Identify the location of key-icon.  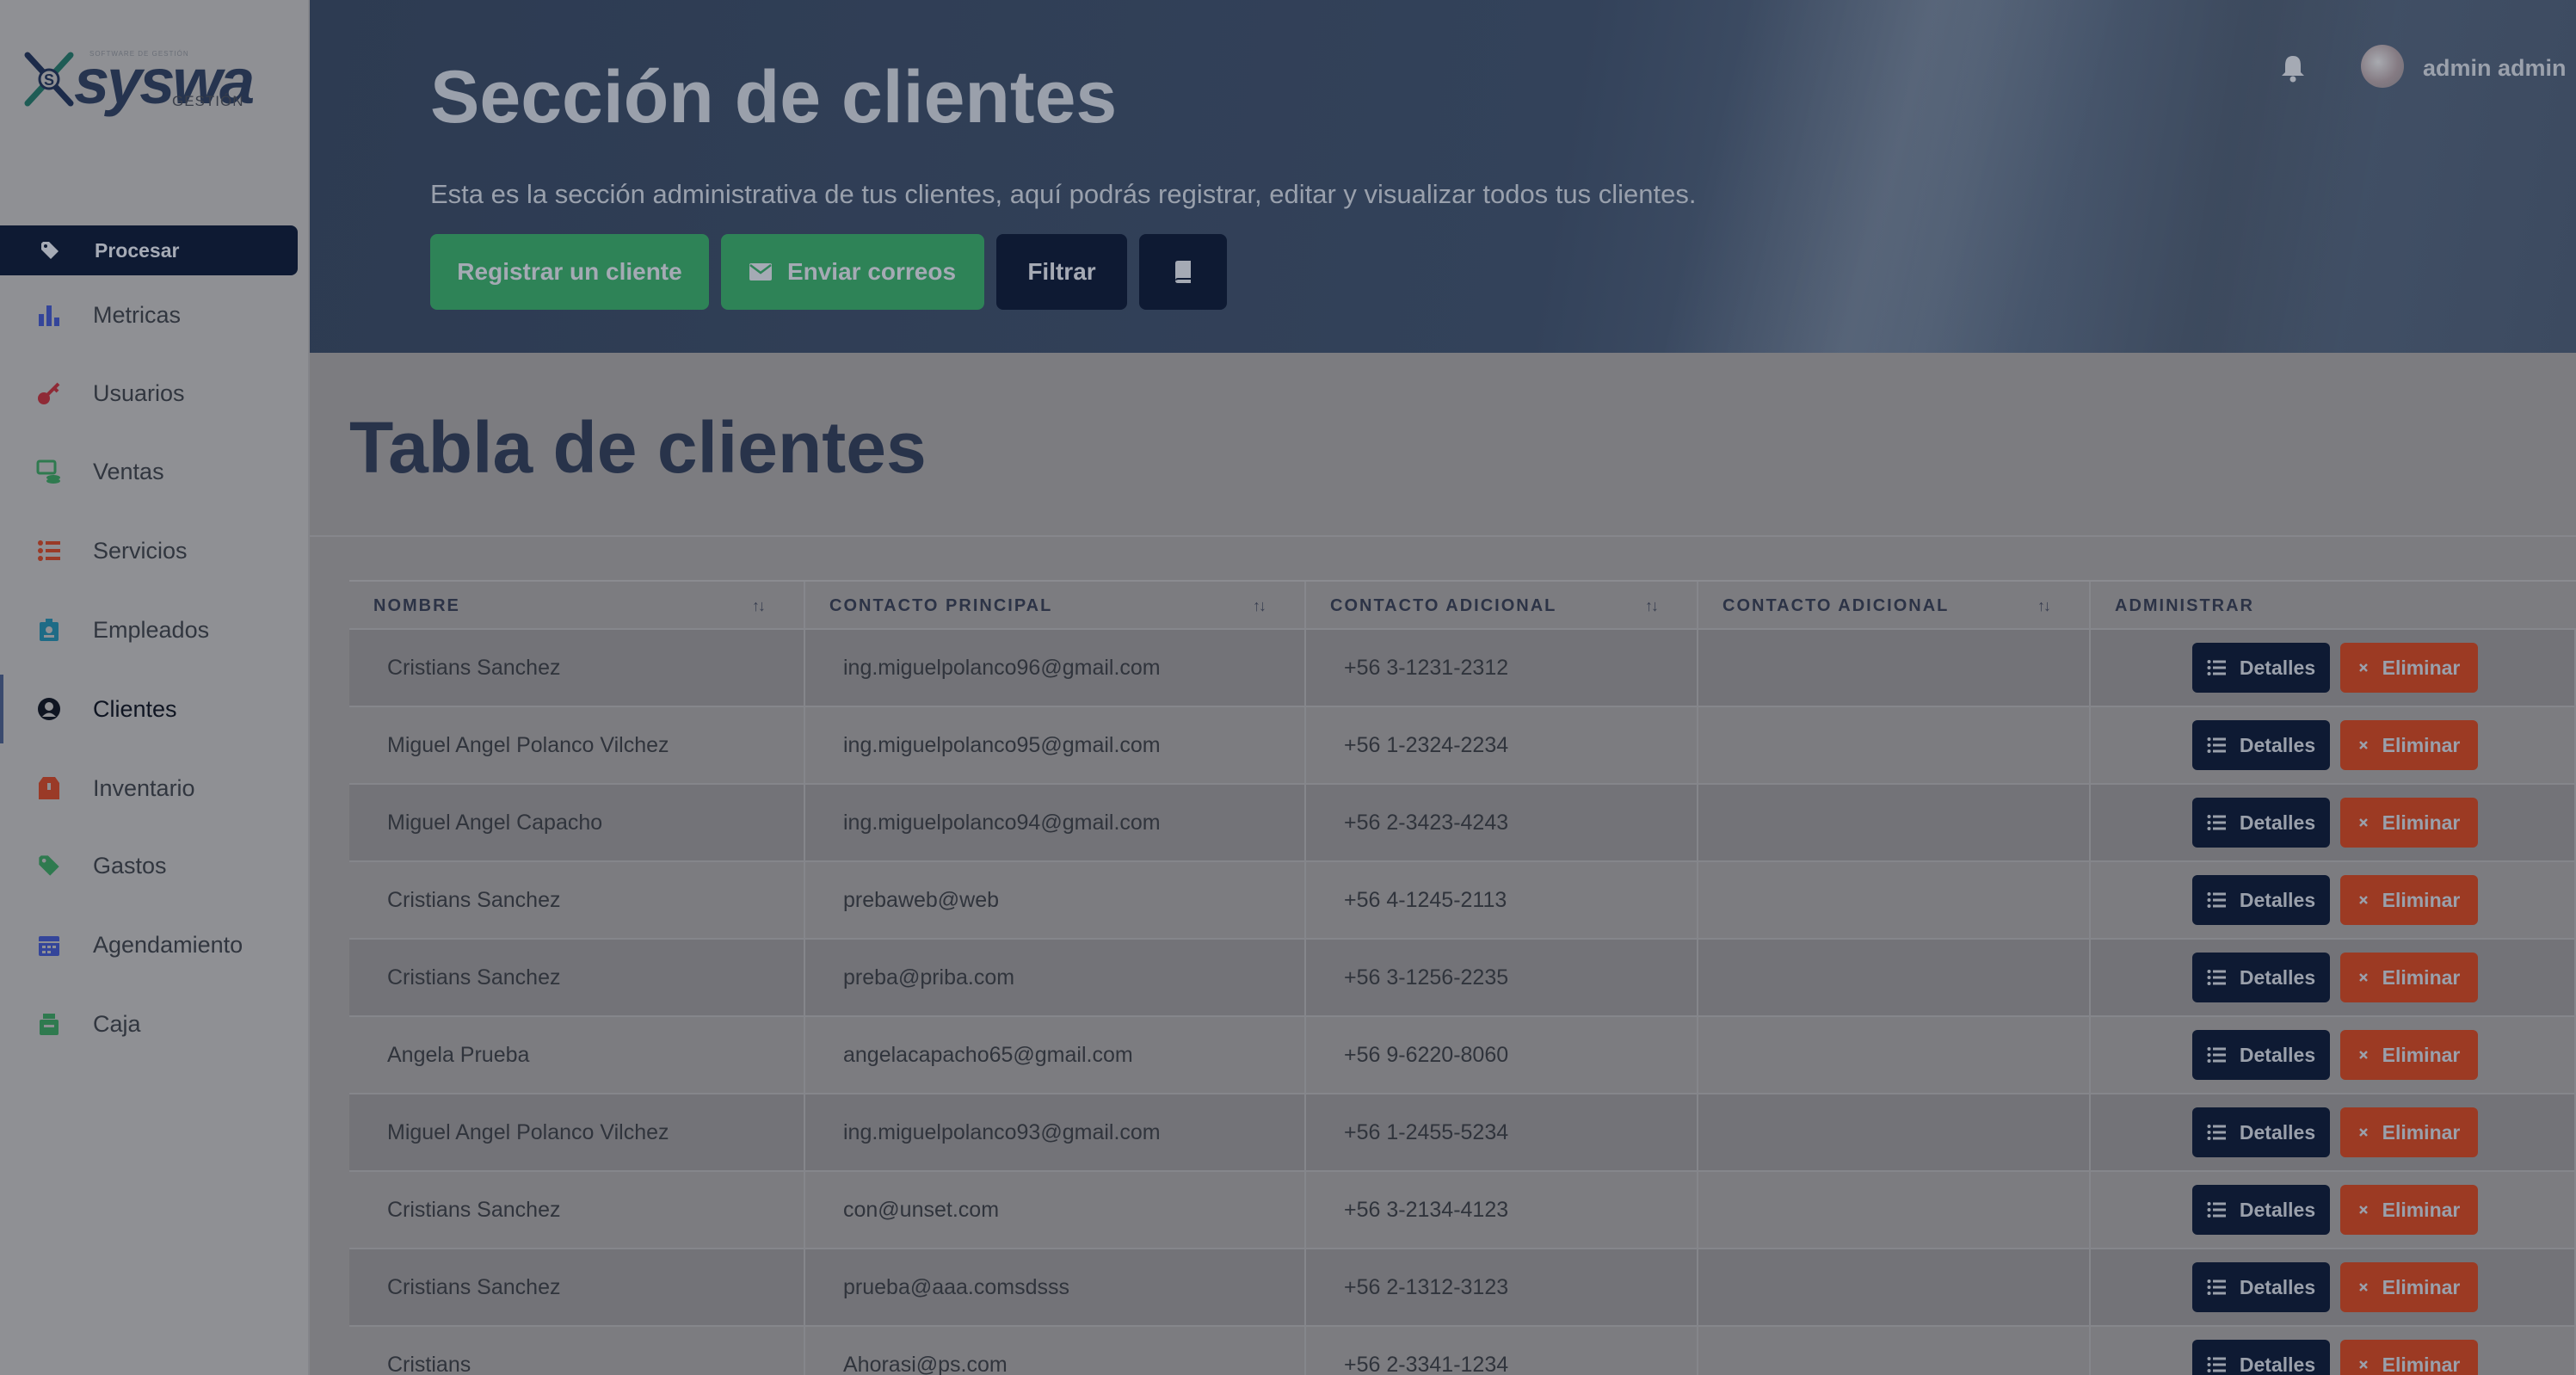
(49, 394).